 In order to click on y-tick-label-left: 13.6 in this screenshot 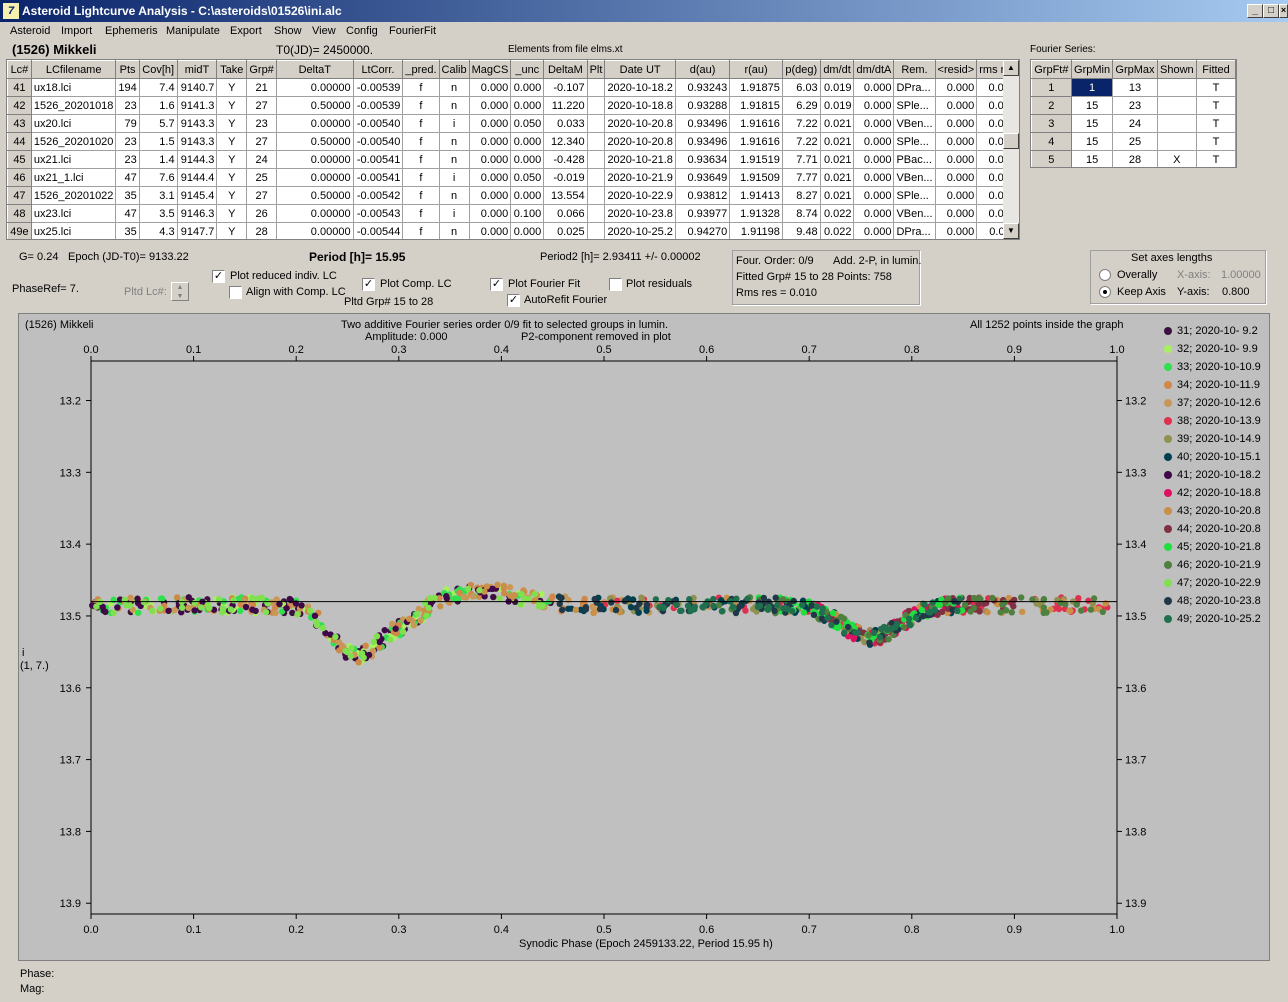, I will do `click(70, 689)`.